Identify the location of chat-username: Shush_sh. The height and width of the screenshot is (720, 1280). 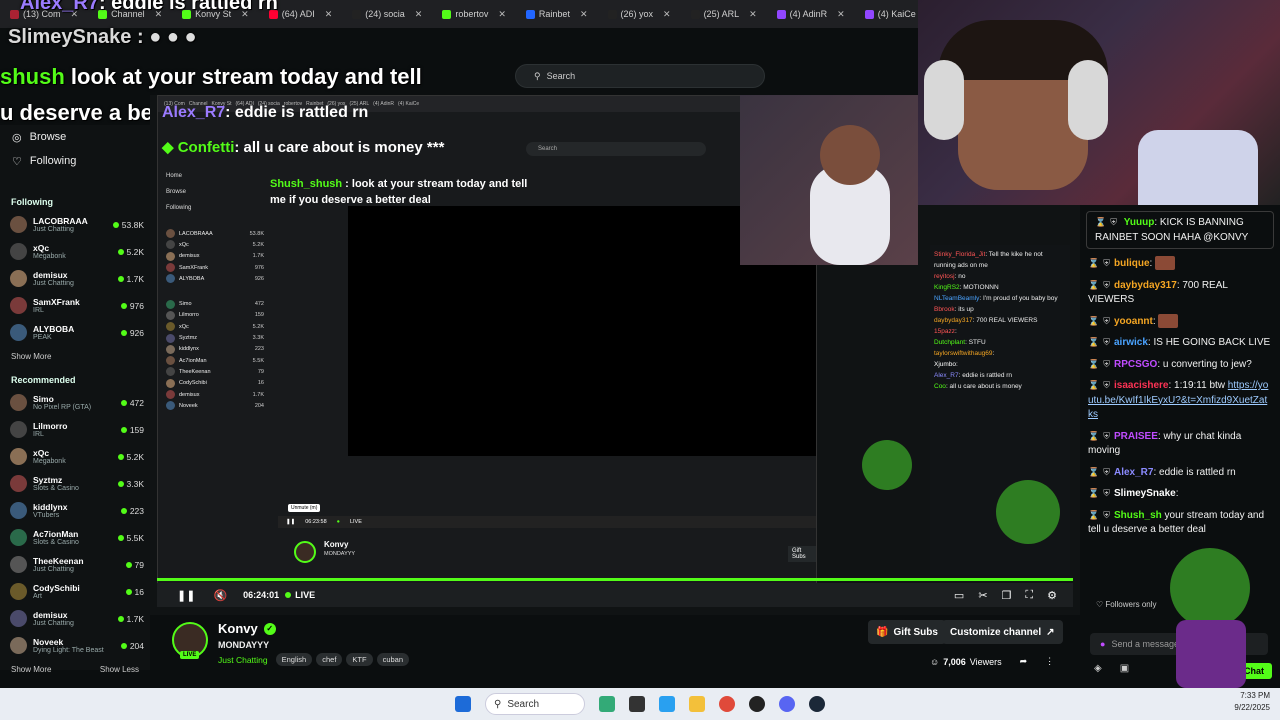
(1138, 515).